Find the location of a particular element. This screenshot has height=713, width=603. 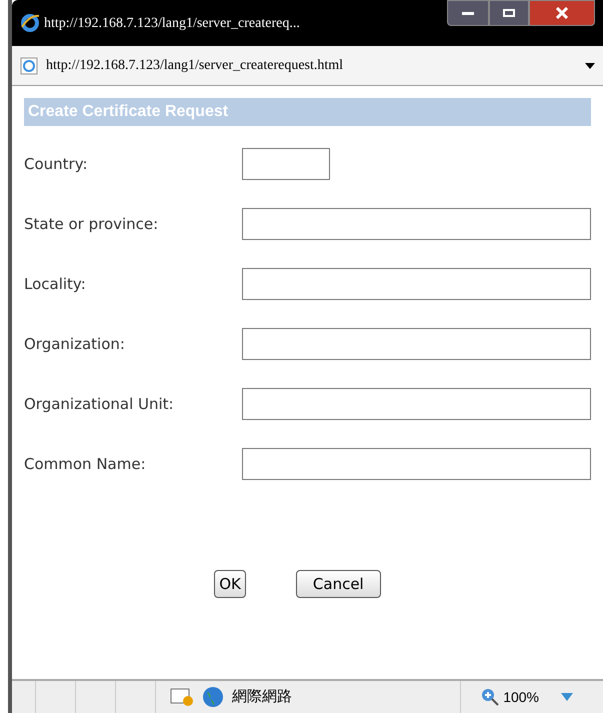

zoom-level: 100% is located at coordinates (521, 697).